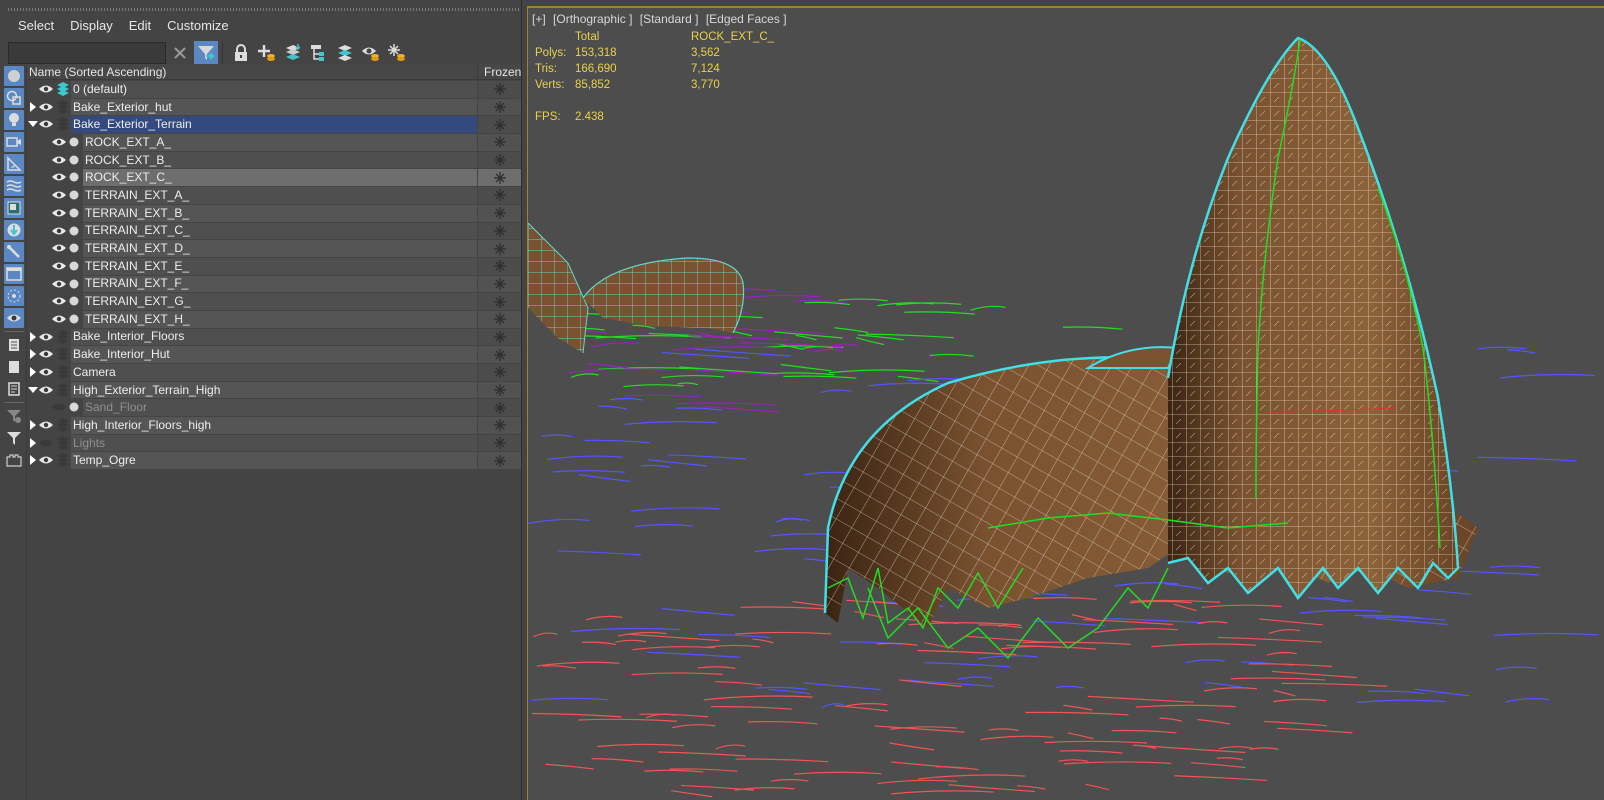  What do you see at coordinates (274, 319) in the screenshot?
I see `tree-object-row: TERRAIN_EXT_H_` at bounding box center [274, 319].